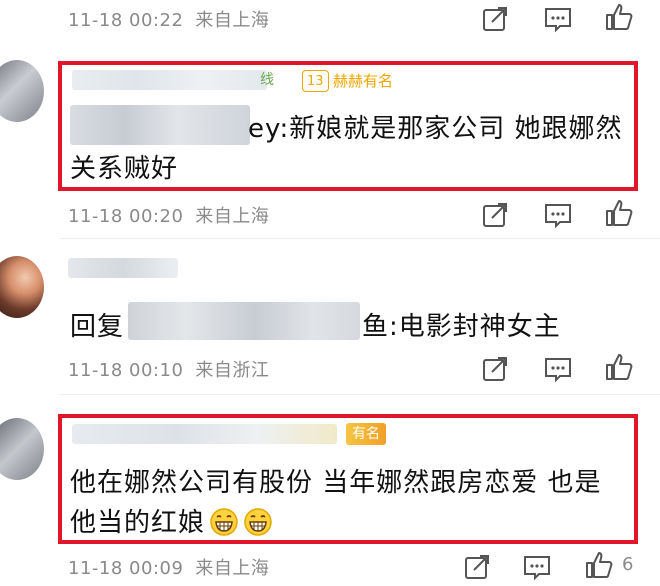  Describe the element at coordinates (138, 523) in the screenshot. I see `comment-text-line2: 他当的红娘` at that location.